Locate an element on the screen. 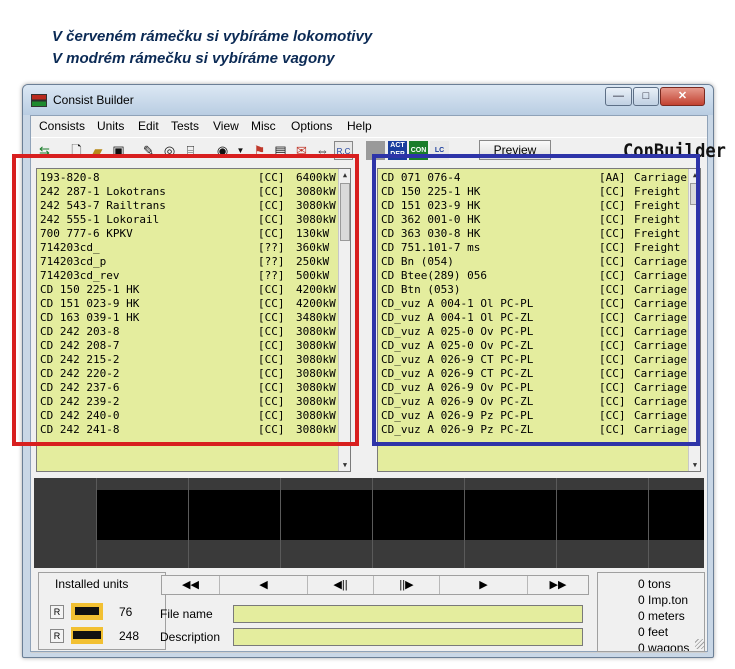 This screenshot has height=669, width=735. consist-navigation: ◀◀ ◀ ◀|| ||▶ ▶ ▶▶ is located at coordinates (375, 585).